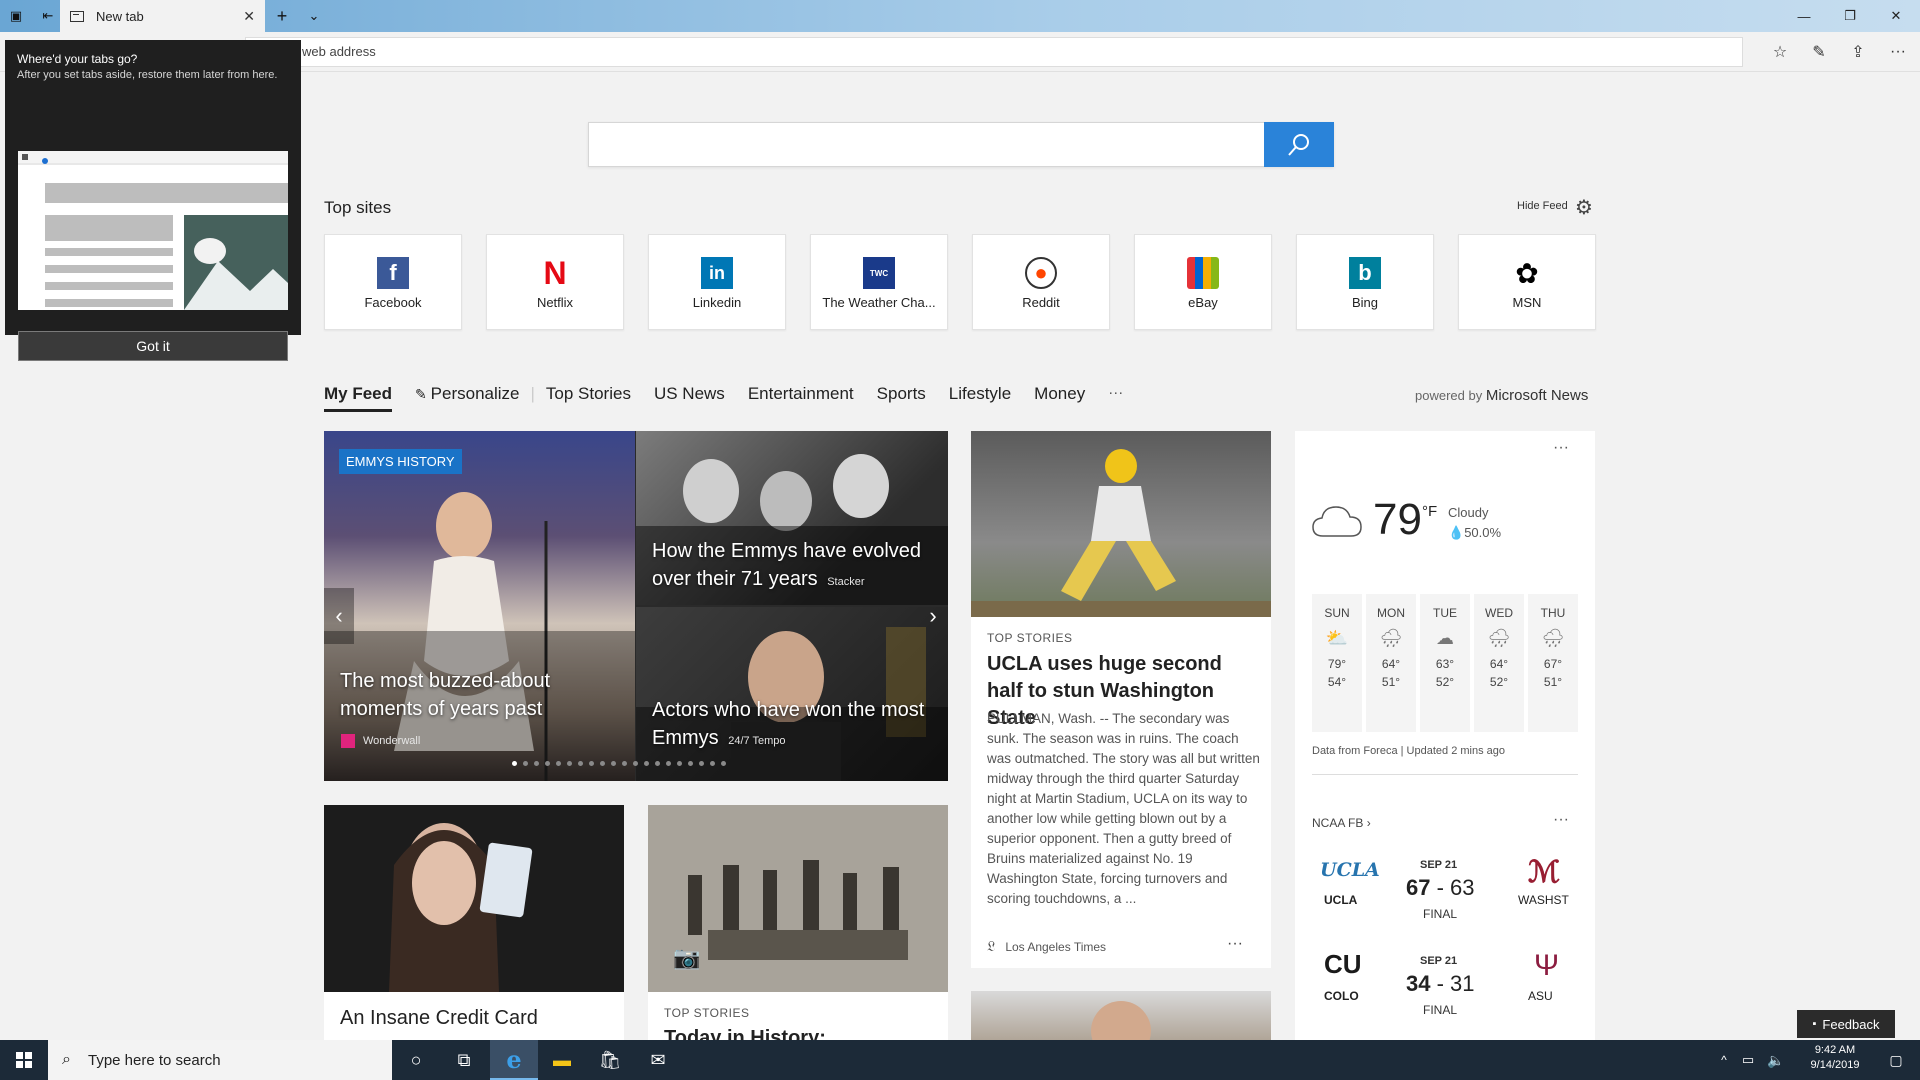 This screenshot has width=1920, height=1080. Describe the element at coordinates (249, 16) in the screenshot. I see `tab-close-icon: ✕` at that location.